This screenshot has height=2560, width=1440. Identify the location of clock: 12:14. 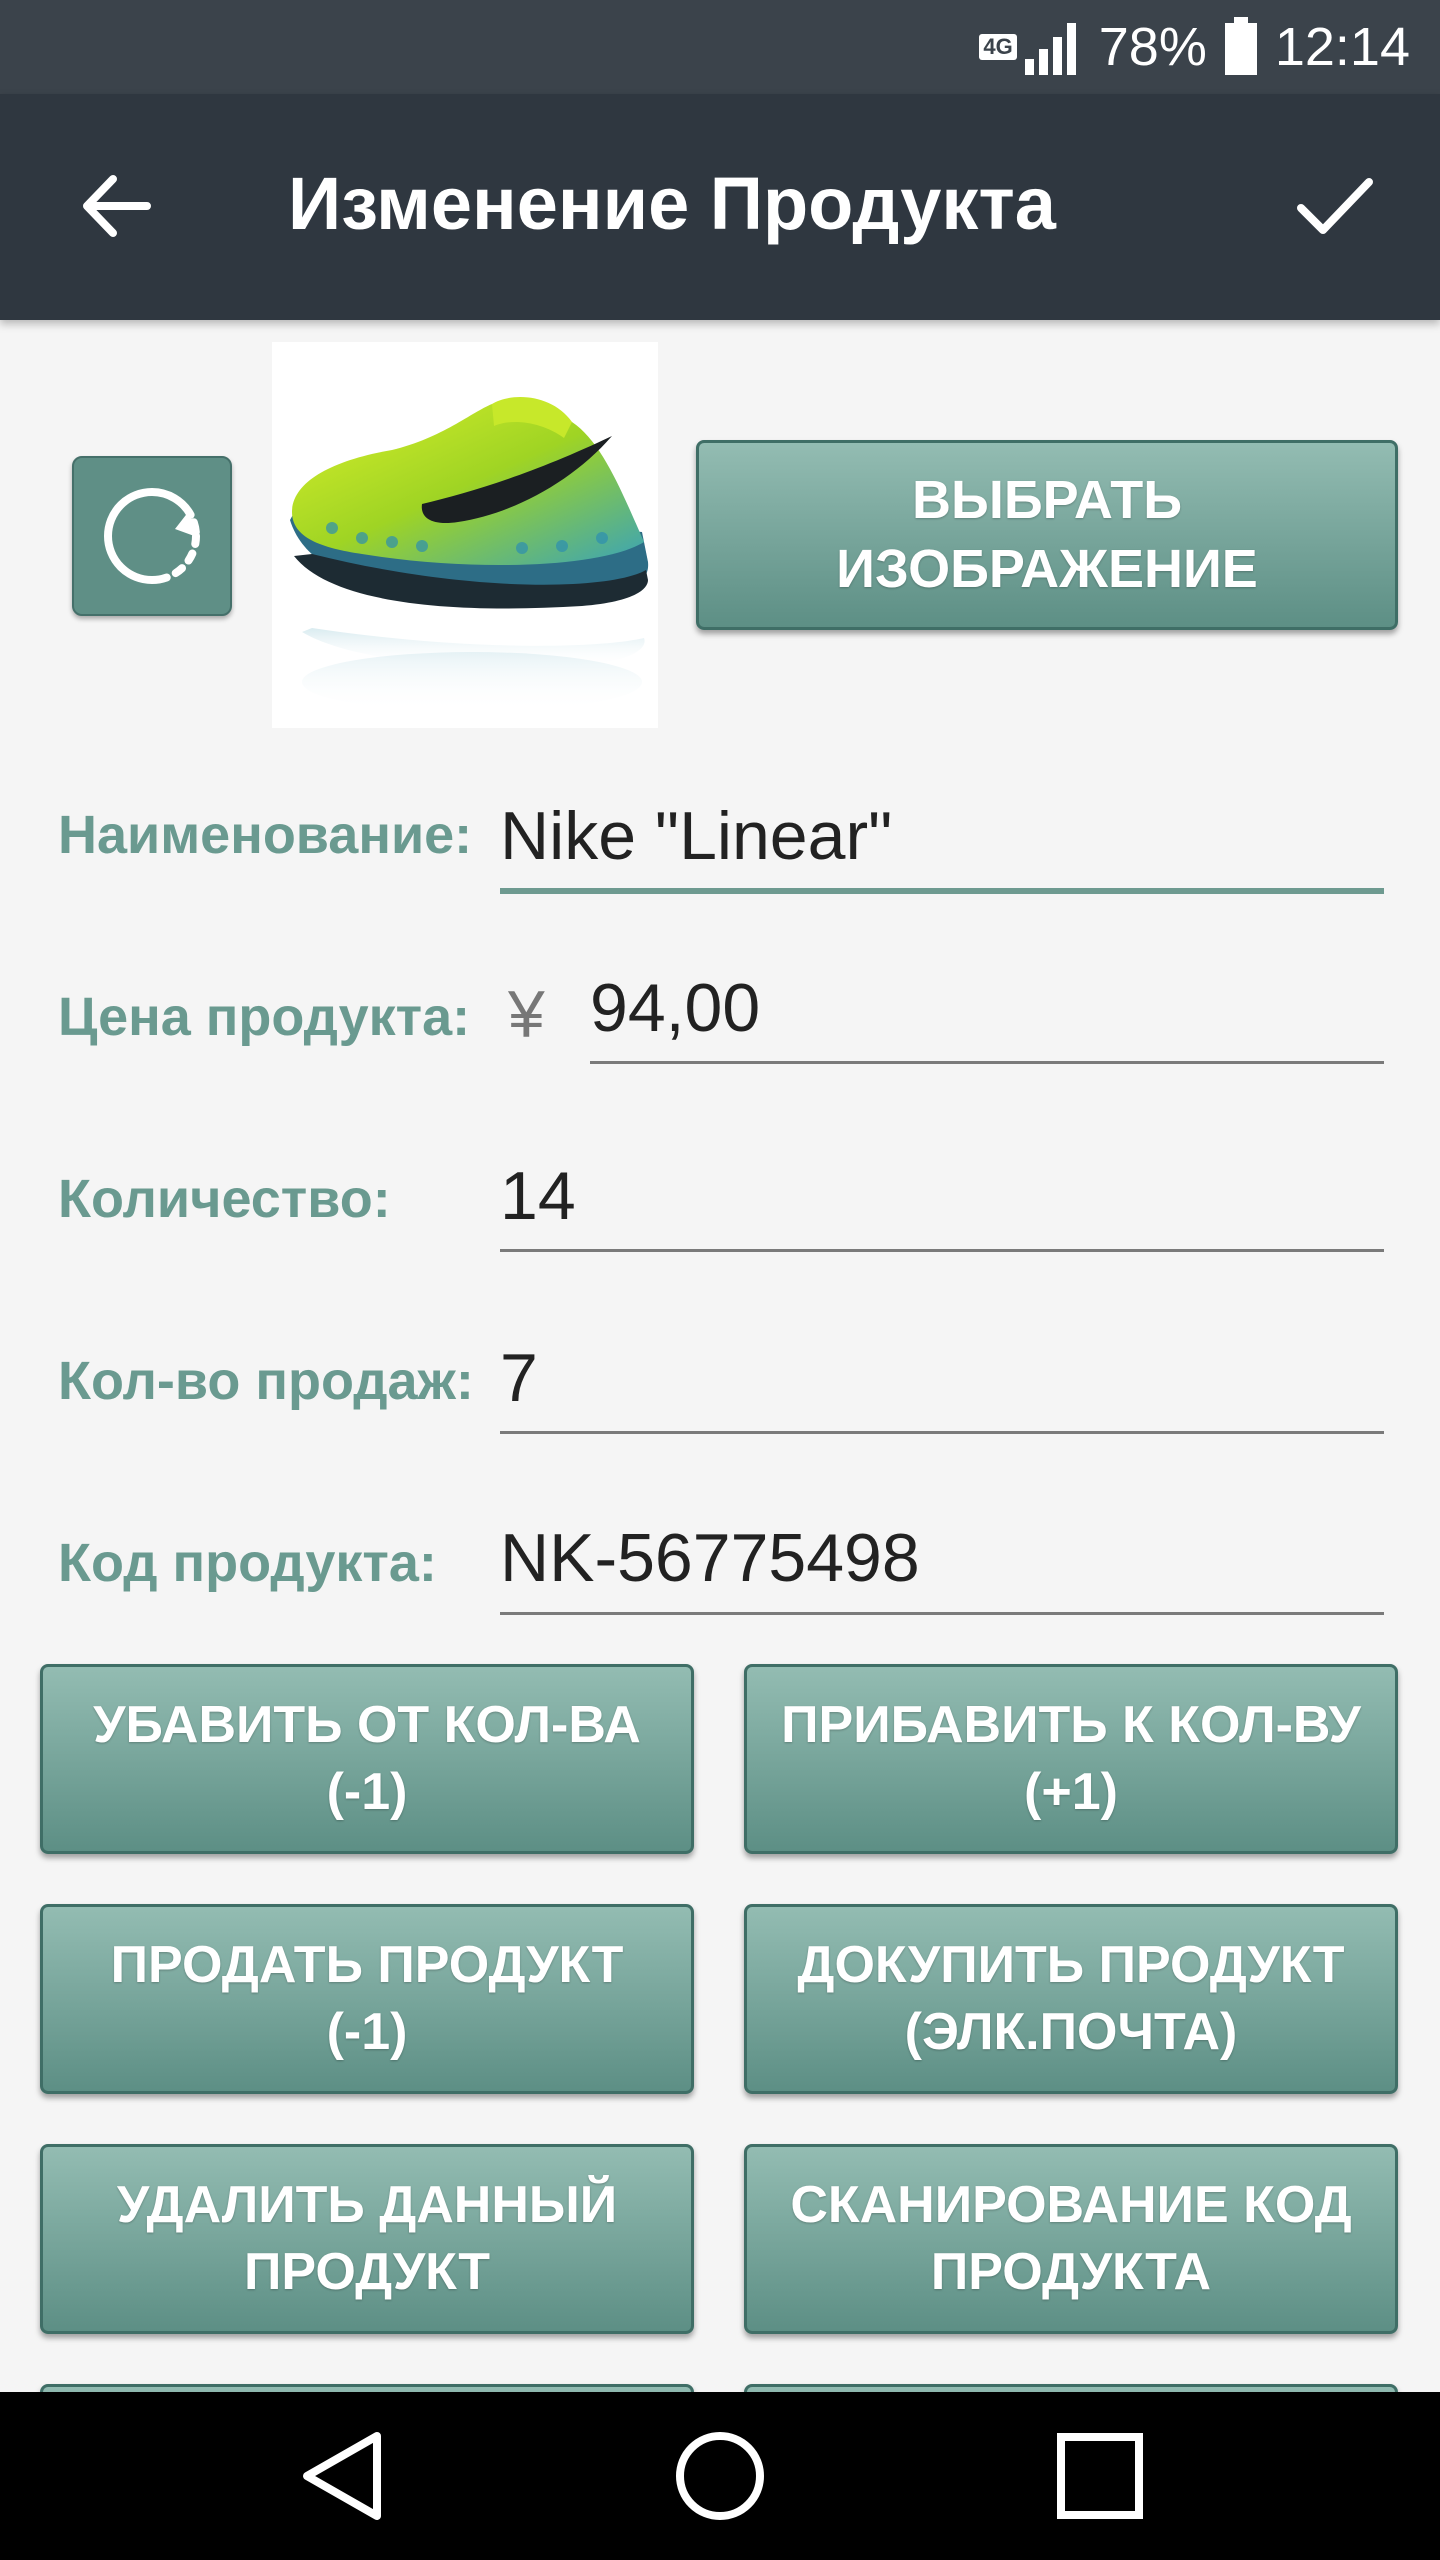
(1342, 47).